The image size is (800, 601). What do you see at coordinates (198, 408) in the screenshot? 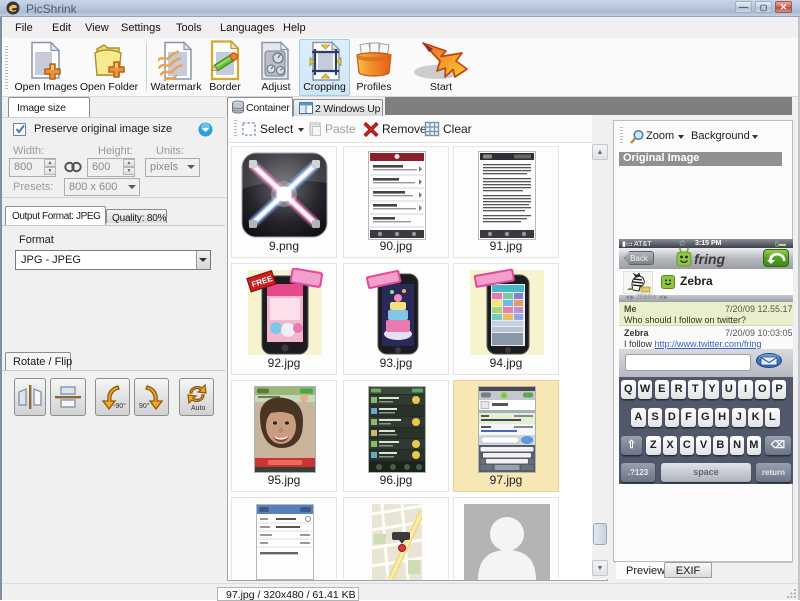
I see `svg-text: Auto` at bounding box center [198, 408].